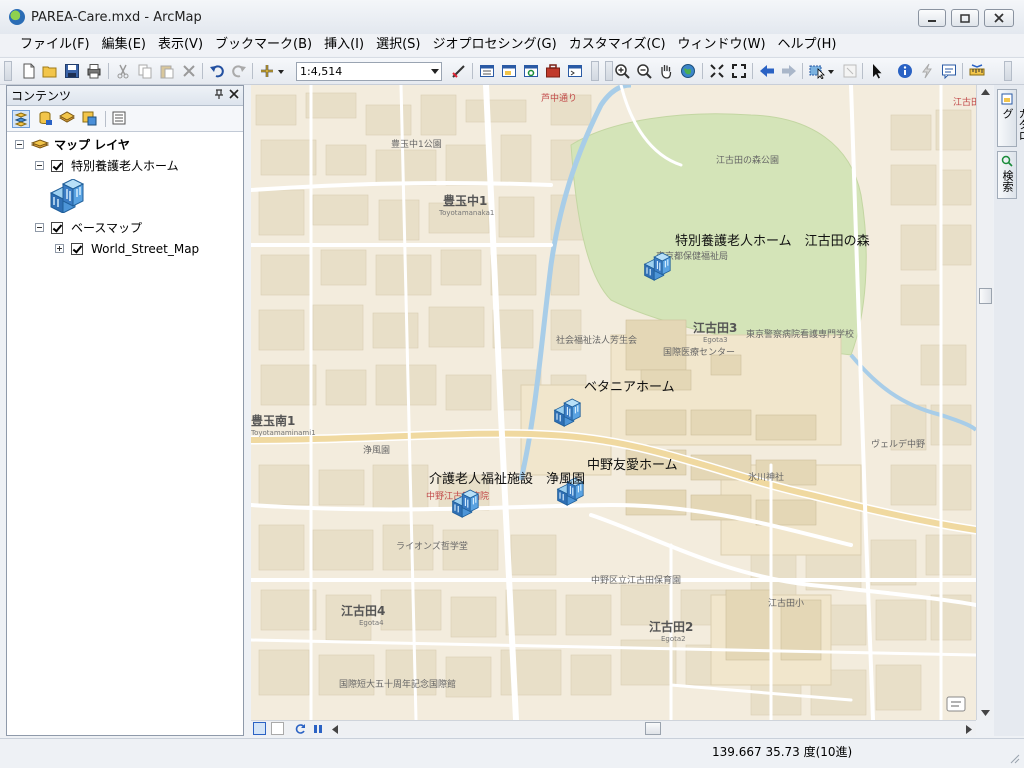  What do you see at coordinates (644, 71) in the screenshot?
I see `zoom-out-button` at bounding box center [644, 71].